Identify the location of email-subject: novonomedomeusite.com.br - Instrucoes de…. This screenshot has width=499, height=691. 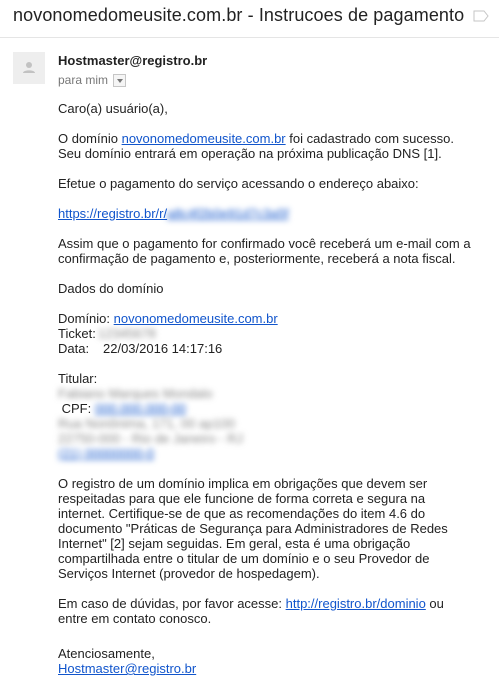
(239, 15).